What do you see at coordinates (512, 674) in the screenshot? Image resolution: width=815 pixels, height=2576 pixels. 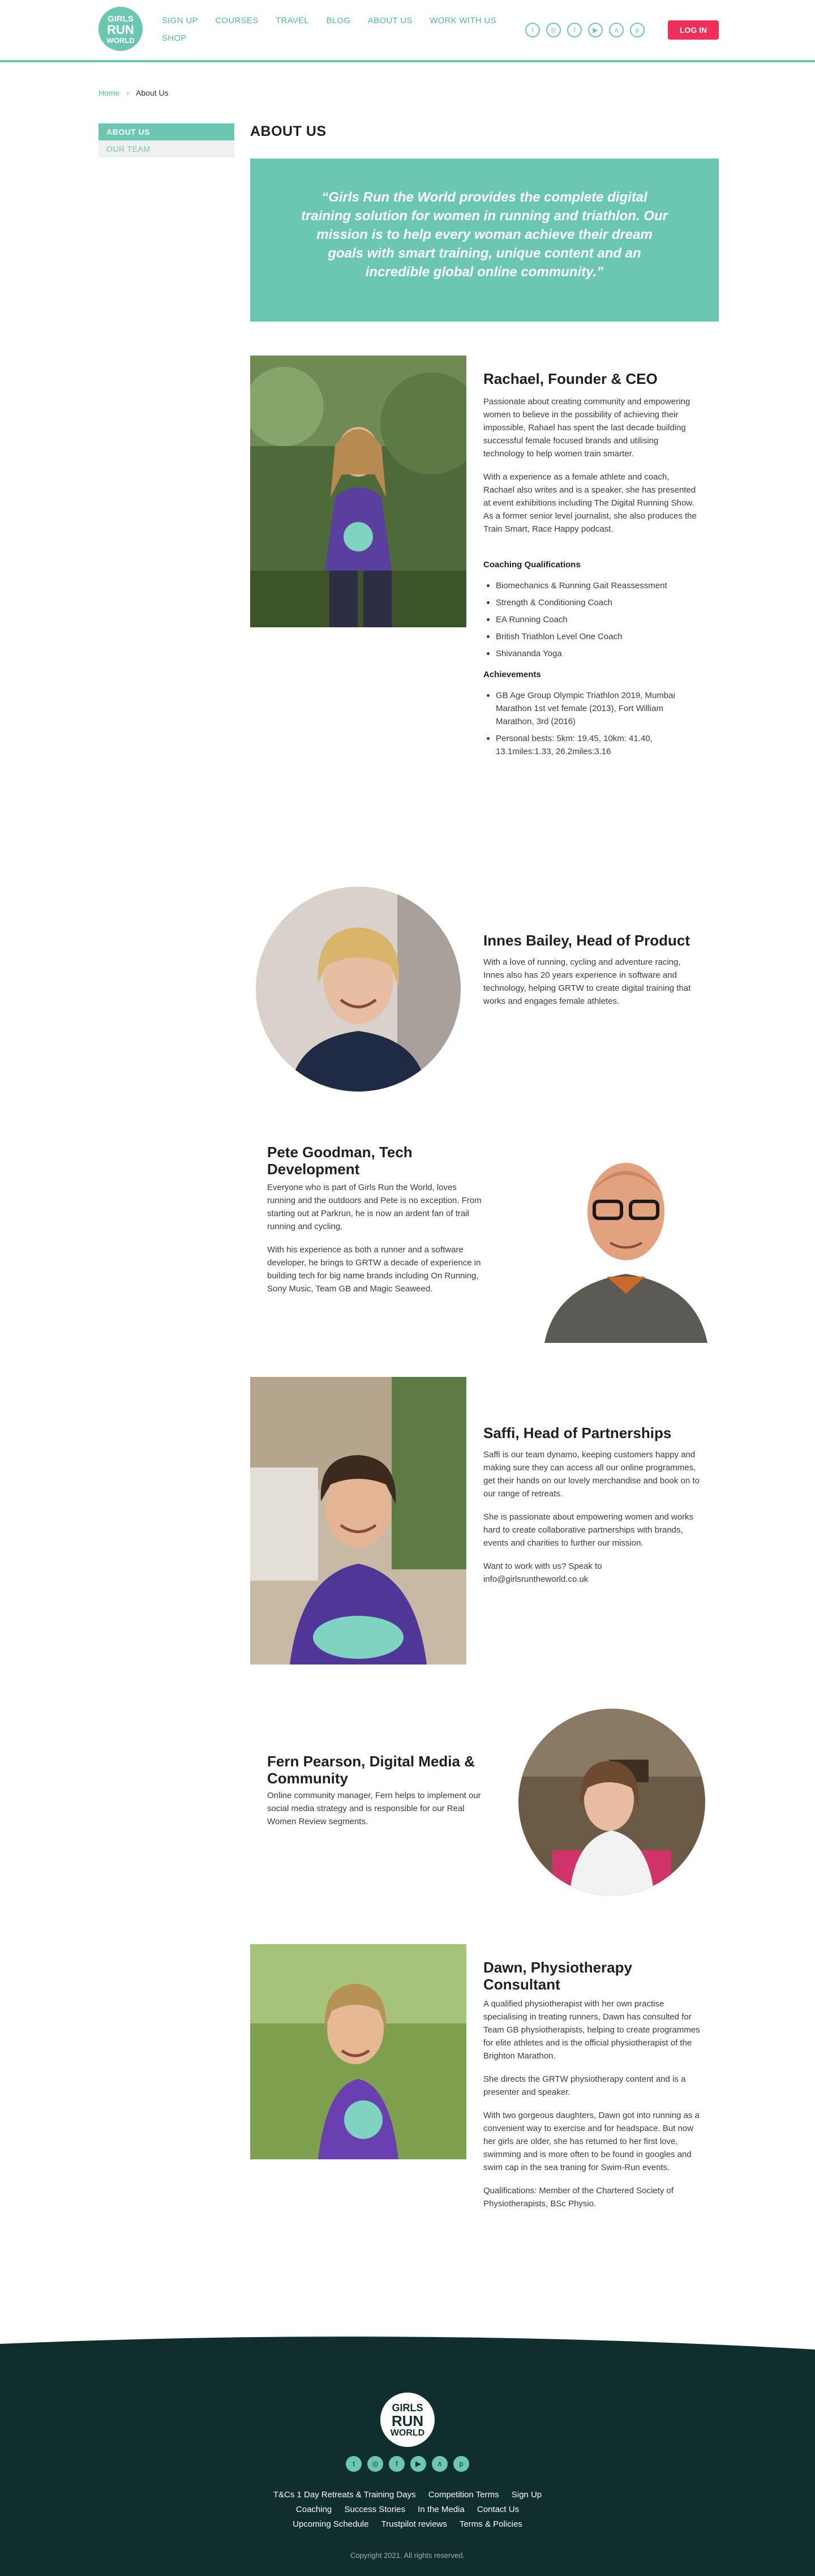 I see `achievements-heading: Achievements` at bounding box center [512, 674].